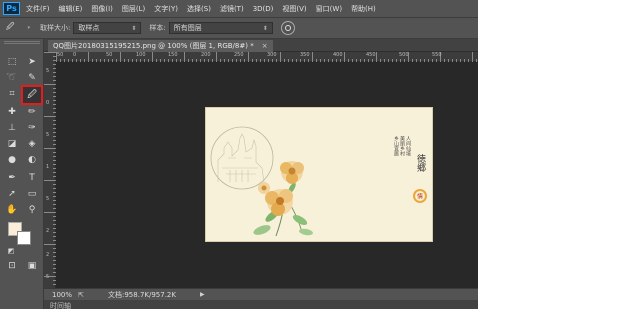 The height and width of the screenshot is (309, 620). Describe the element at coordinates (292, 172) in the screenshot. I see `flower-upper` at that location.